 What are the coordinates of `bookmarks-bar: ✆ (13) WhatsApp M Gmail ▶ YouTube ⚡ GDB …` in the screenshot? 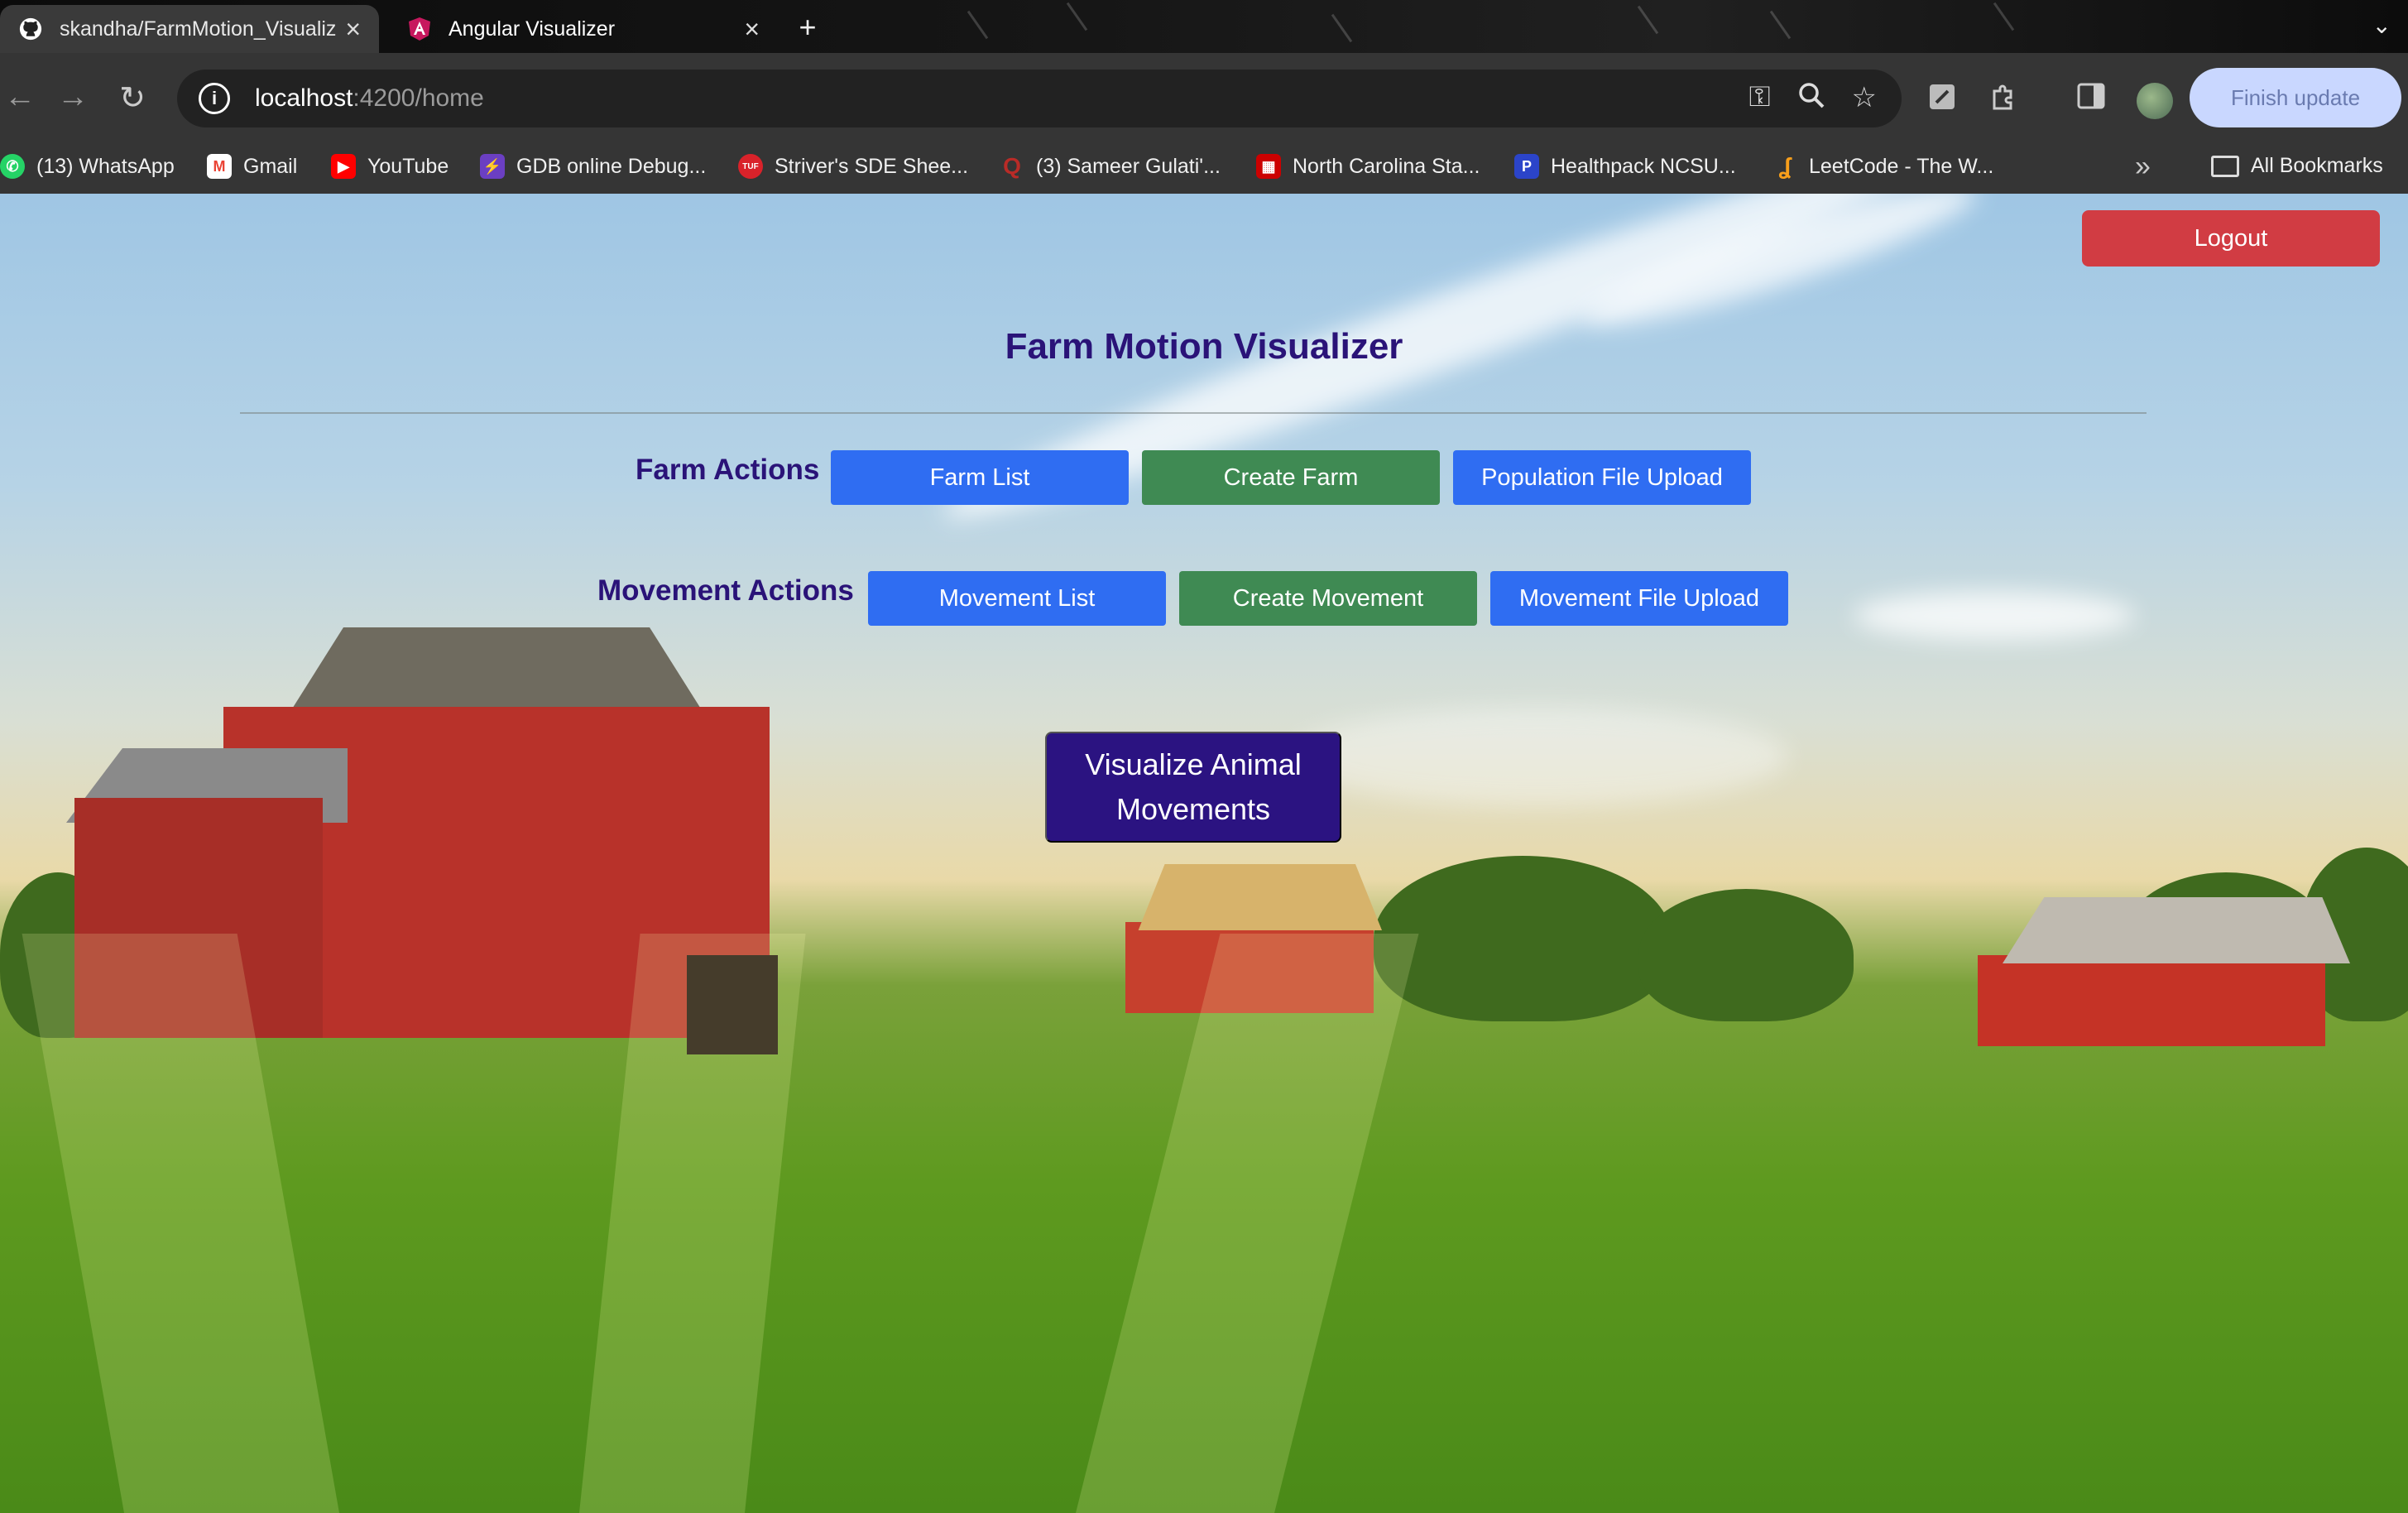 It's located at (1204, 168).